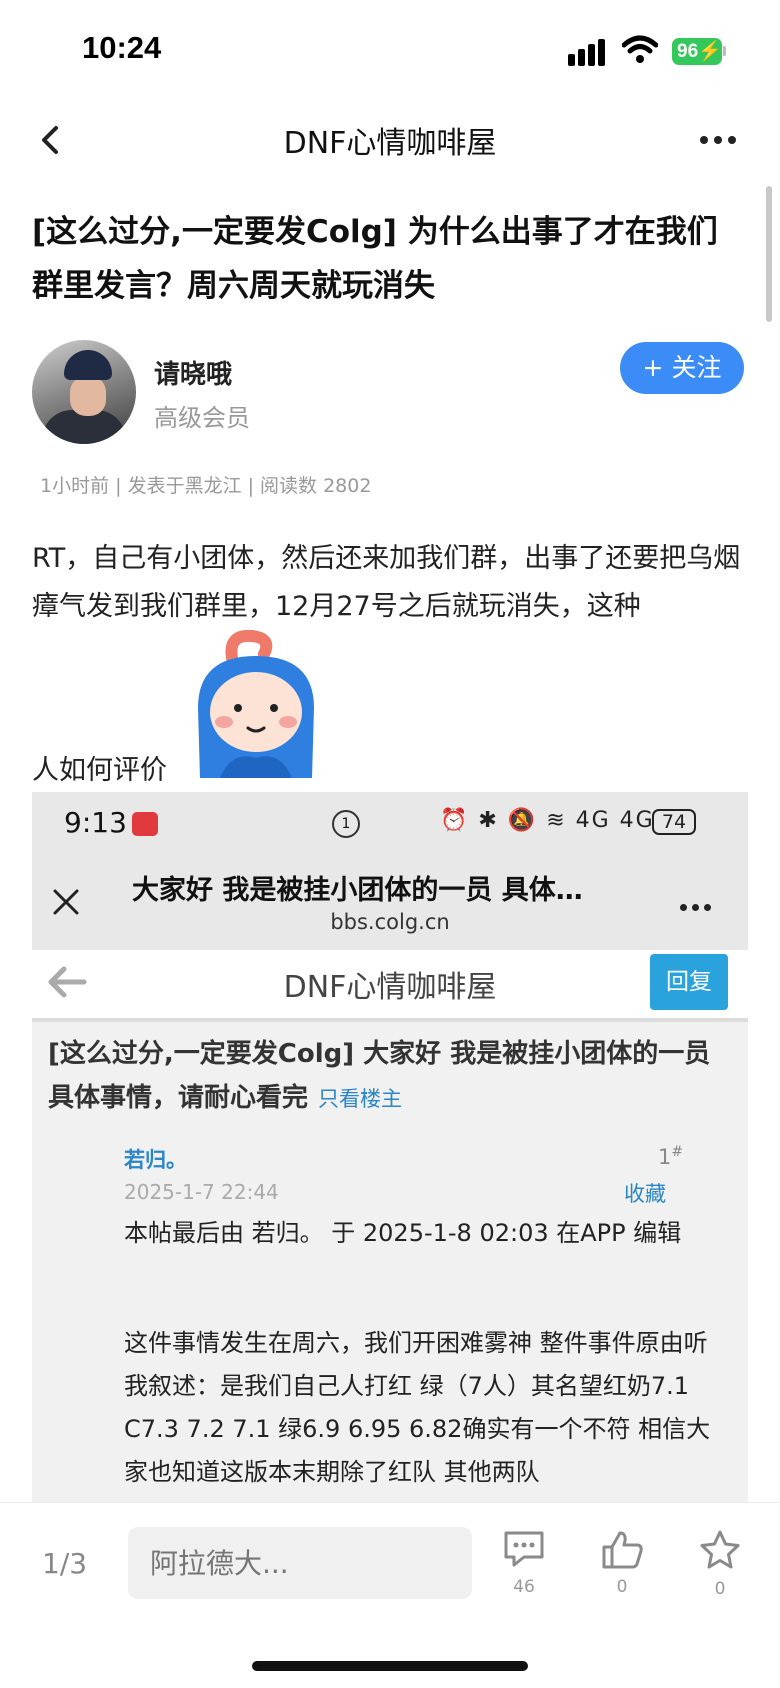 This screenshot has height=1688, width=780. Describe the element at coordinates (689, 982) in the screenshot. I see `embedded-reply-button: 回复` at that location.